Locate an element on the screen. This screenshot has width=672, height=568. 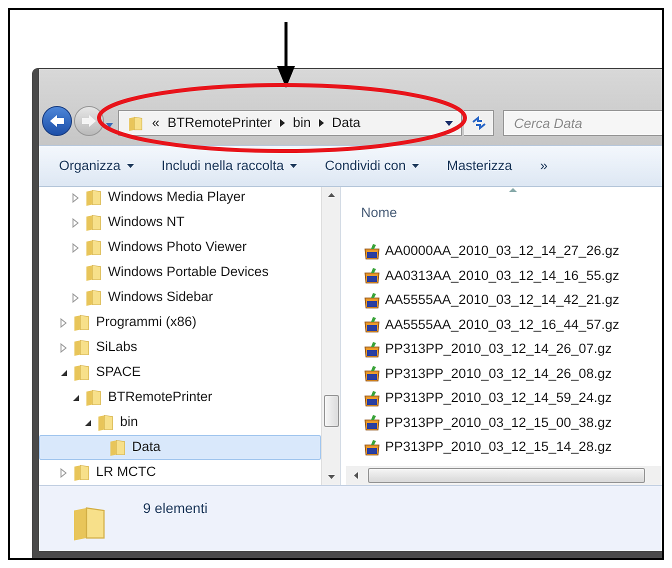
vertical-scrollbar is located at coordinates (330, 336).